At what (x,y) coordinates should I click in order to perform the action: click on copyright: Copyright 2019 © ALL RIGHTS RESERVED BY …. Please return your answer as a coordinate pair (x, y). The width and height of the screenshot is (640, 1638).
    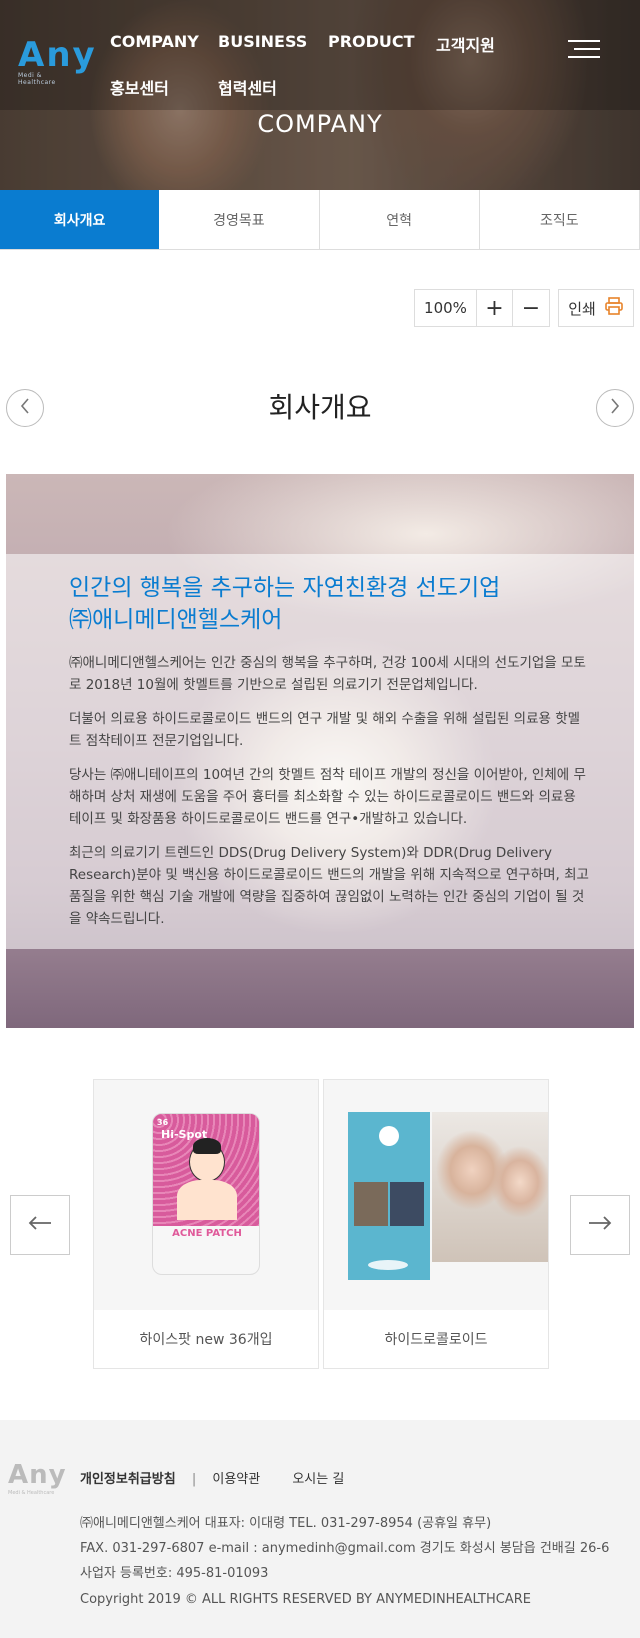
    Looking at the image, I should click on (305, 1599).